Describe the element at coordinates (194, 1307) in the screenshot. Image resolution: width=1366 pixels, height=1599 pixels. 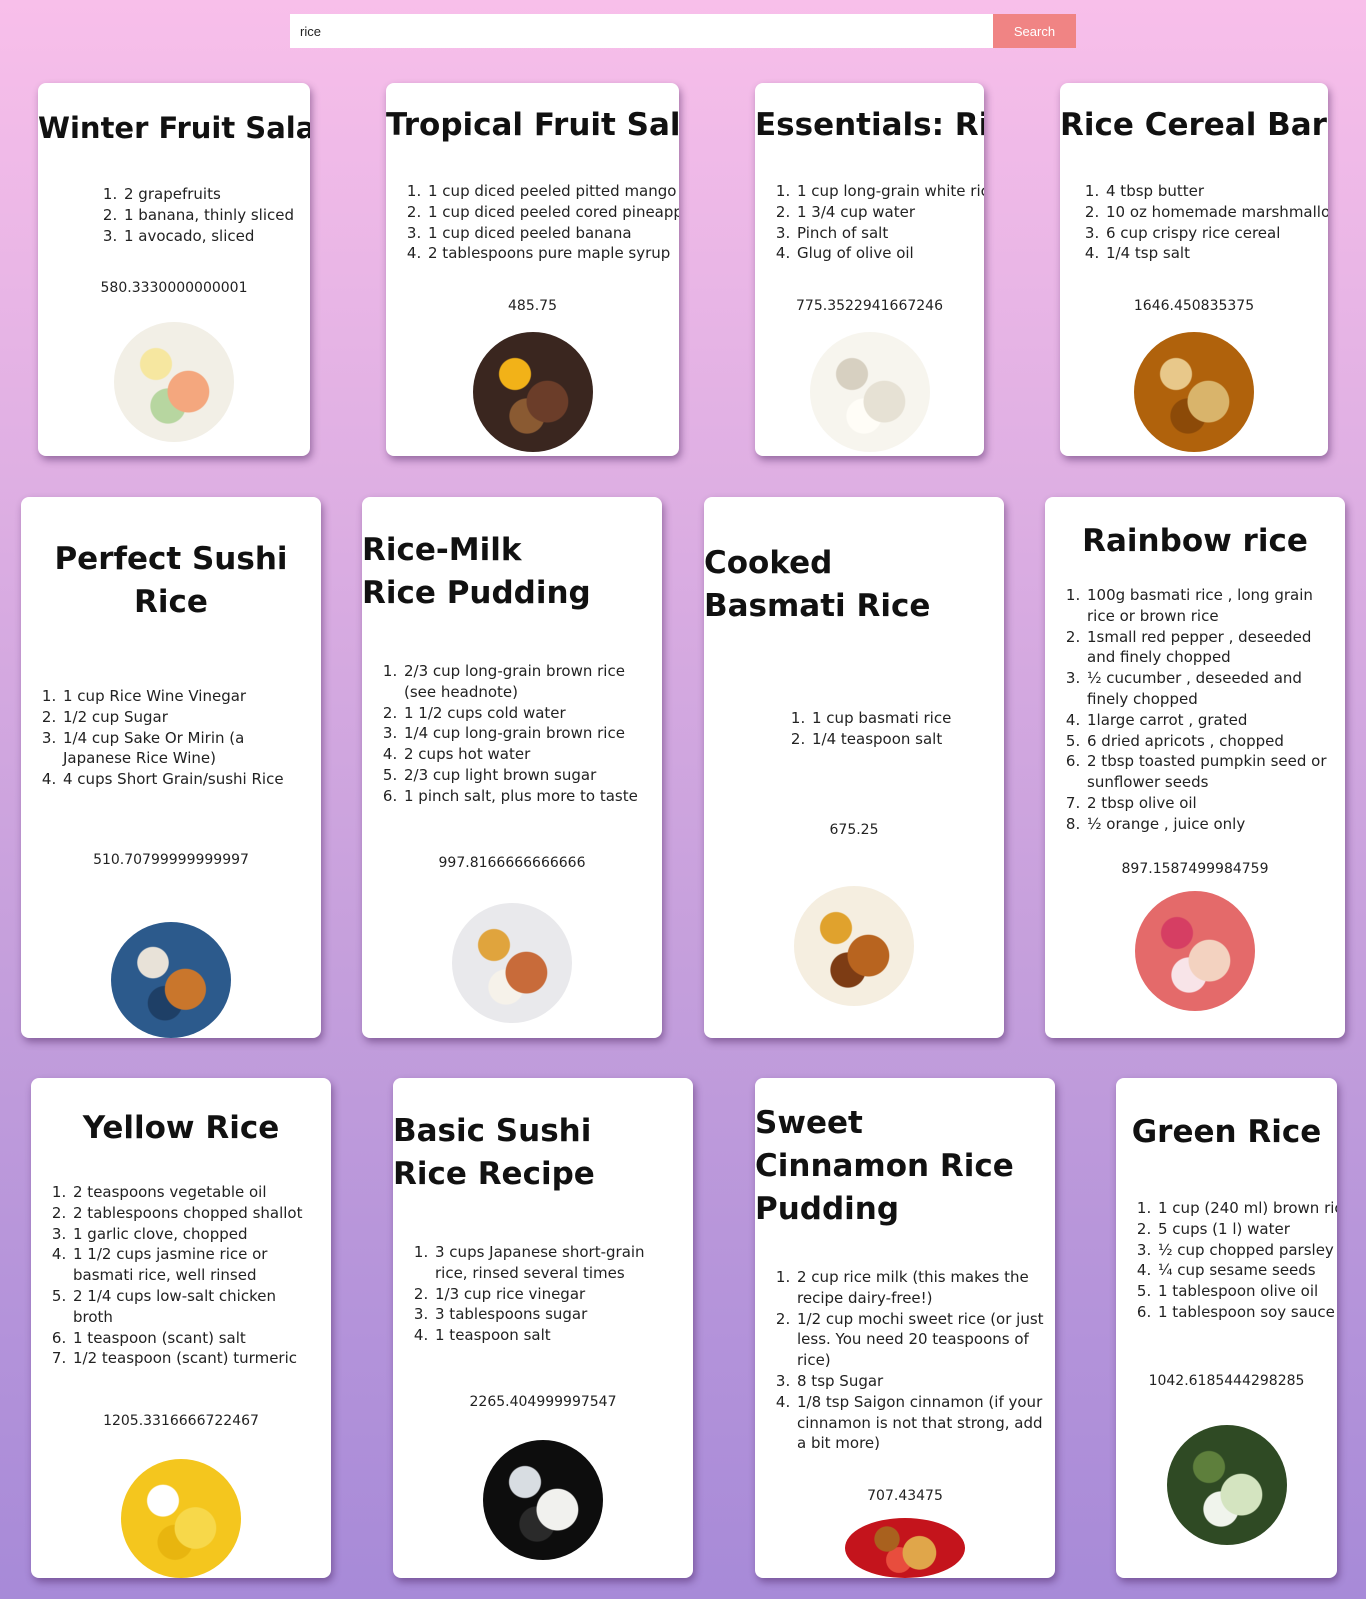
I see `ingredient-item: 2 1/4 cups low-salt chicken broth` at that location.